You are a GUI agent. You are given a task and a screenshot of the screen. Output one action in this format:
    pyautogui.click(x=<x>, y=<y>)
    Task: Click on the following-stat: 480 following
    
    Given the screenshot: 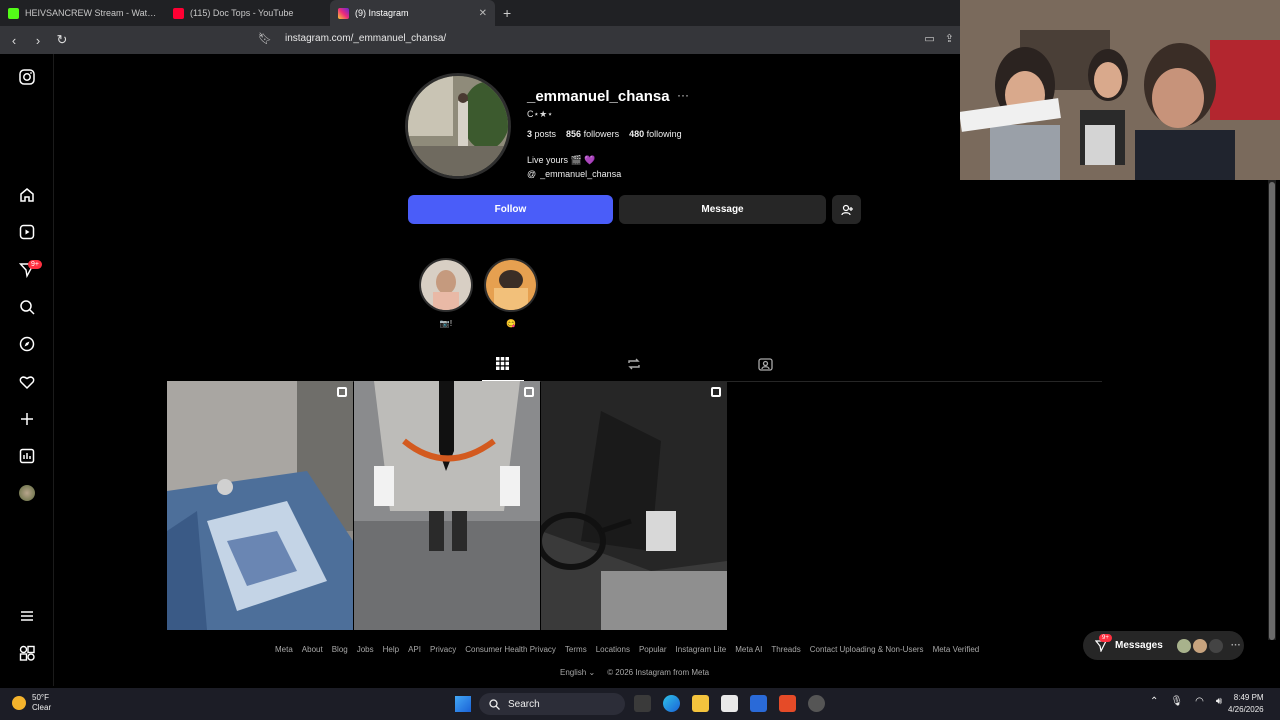 What is the action you would take?
    pyautogui.click(x=655, y=134)
    